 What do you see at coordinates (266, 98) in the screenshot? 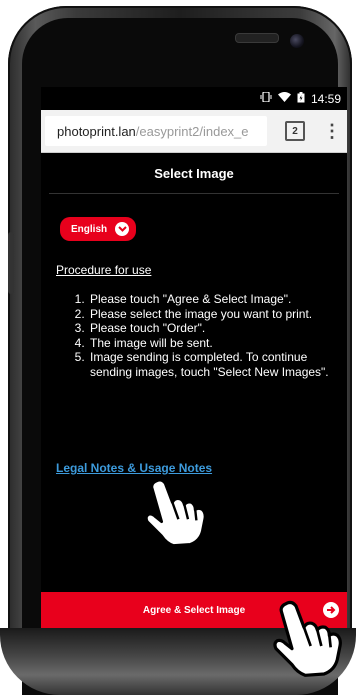
I see `vibrate-icon` at bounding box center [266, 98].